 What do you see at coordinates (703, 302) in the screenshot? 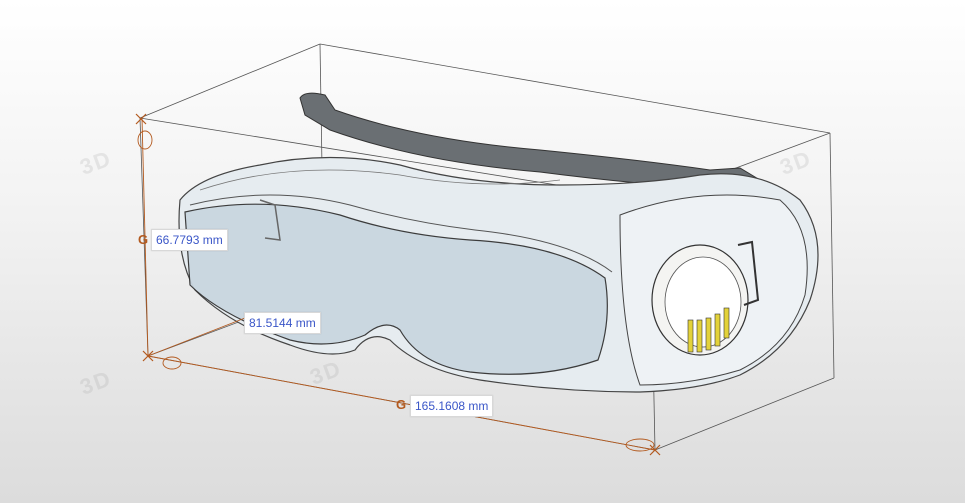
I see `vent-disc-inner` at bounding box center [703, 302].